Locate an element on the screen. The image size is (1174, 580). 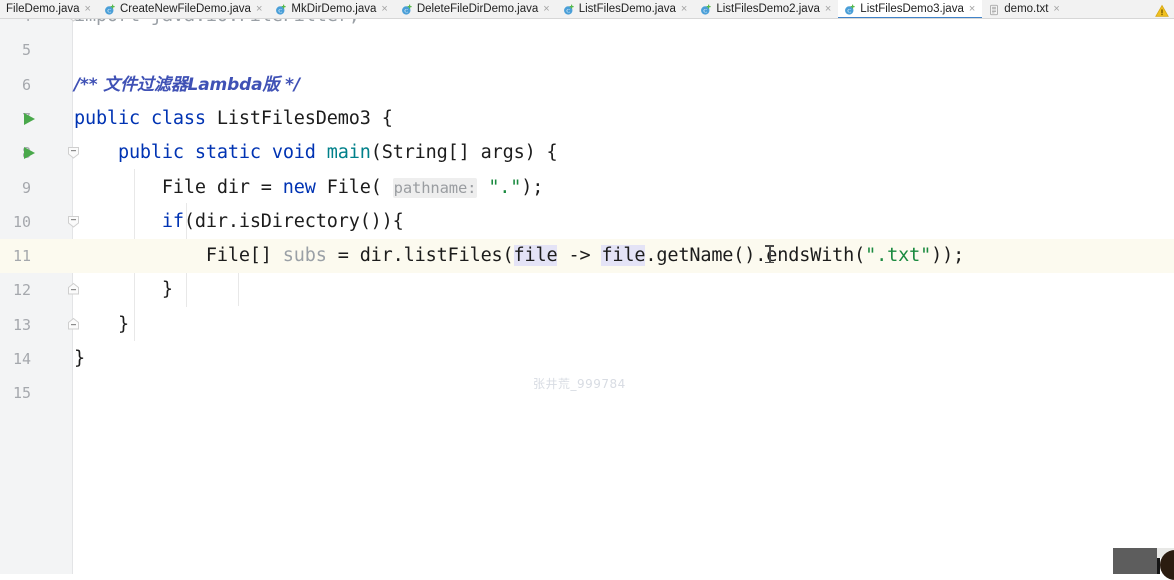
editor-tab-label: ListFilesDemo2.java is located at coordinates (768, 9).